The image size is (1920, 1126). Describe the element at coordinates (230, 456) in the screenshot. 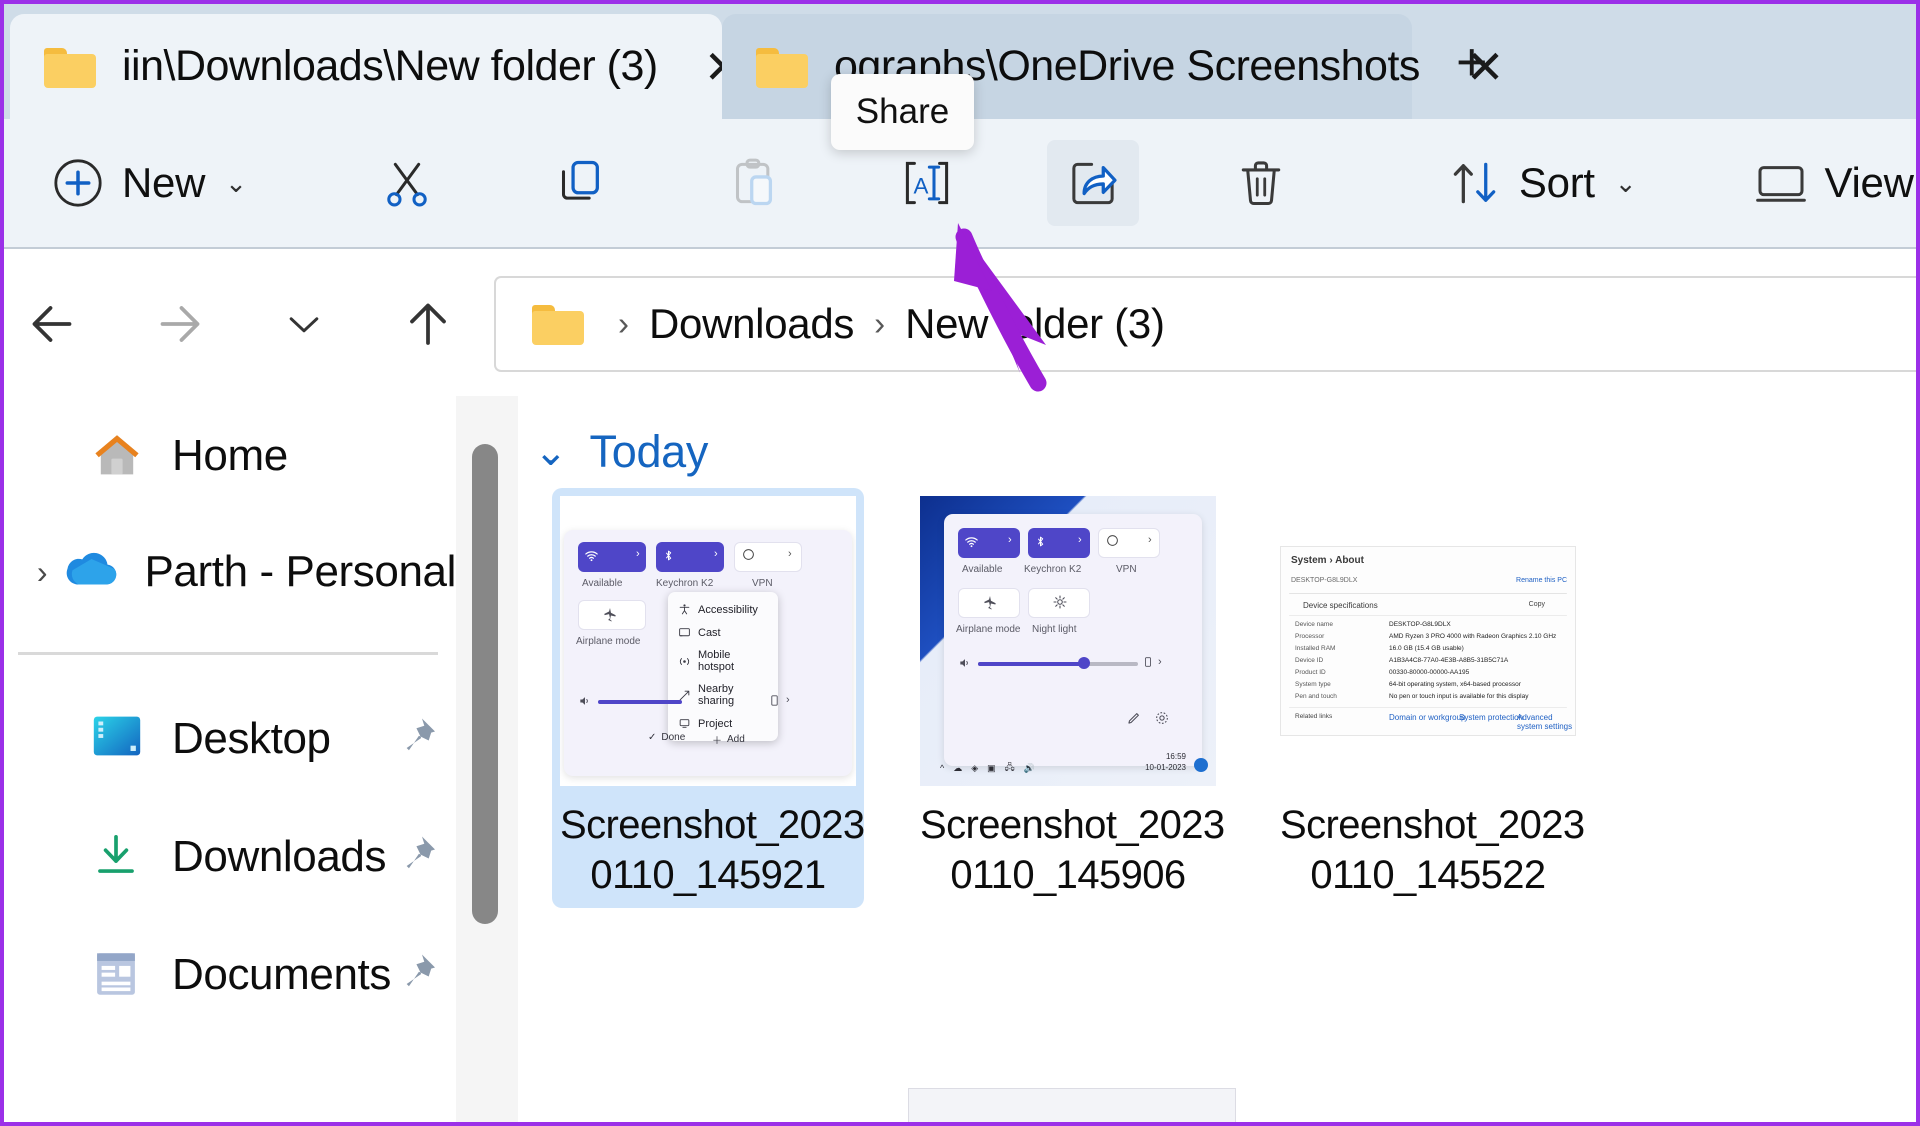

I see `sidebar-item-home: Home` at that location.